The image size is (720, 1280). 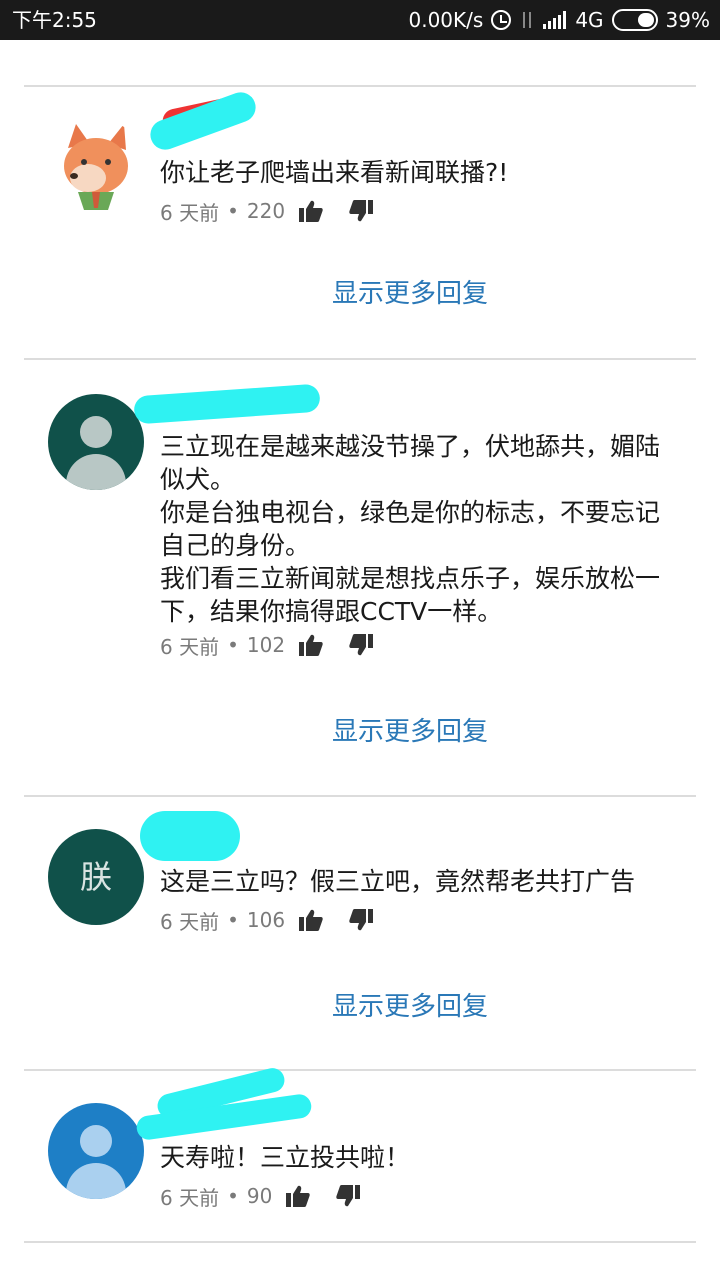 I want to click on data-arrows-icon, so click(x=527, y=20).